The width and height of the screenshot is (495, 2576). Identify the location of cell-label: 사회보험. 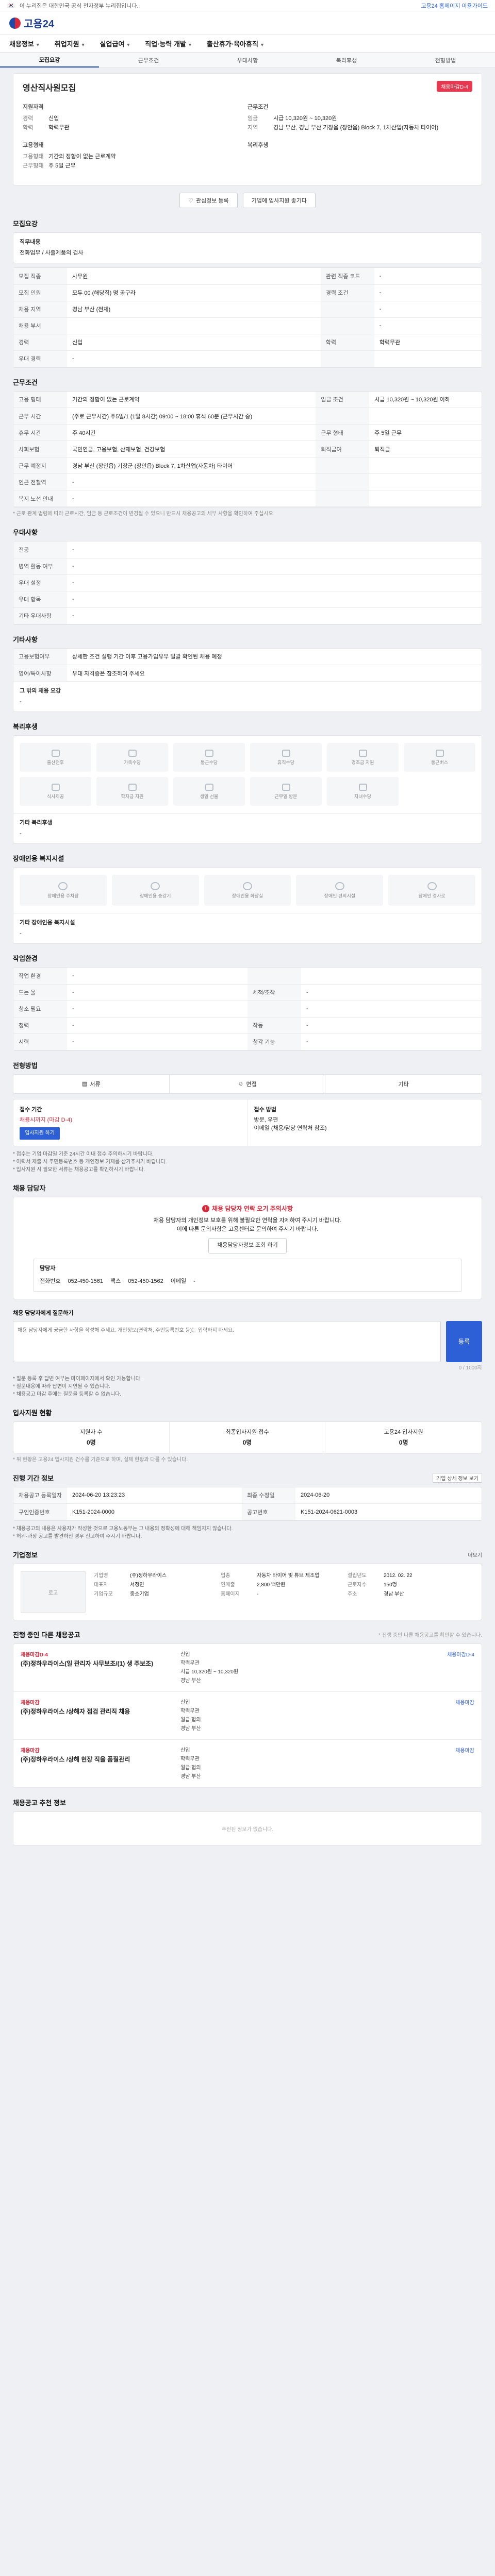
(40, 448).